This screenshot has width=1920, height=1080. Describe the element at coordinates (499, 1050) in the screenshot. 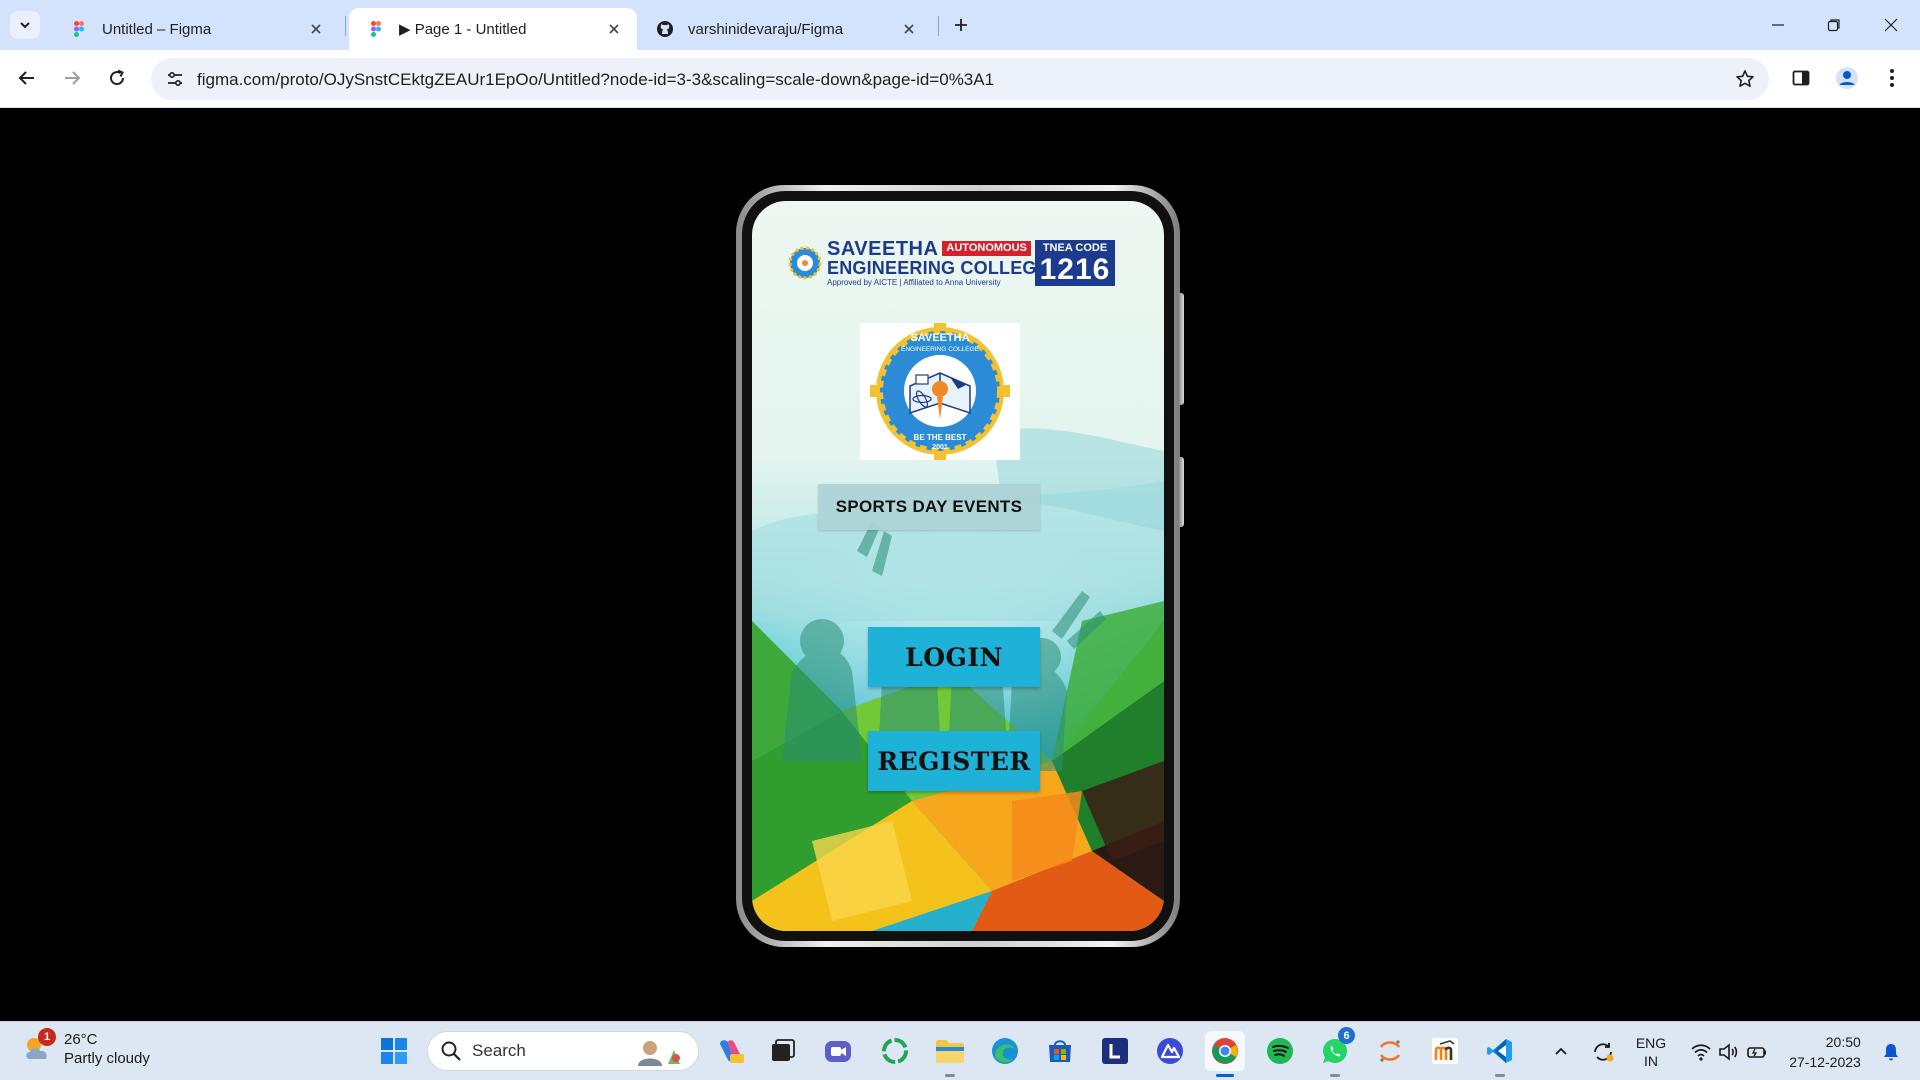

I see `taskbar-search-label: Search` at that location.